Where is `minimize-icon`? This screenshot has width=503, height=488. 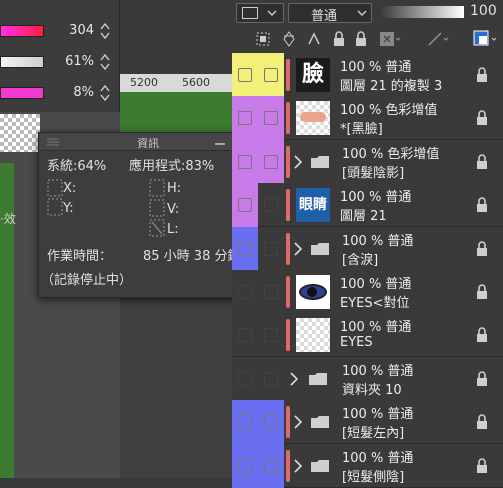 minimize-icon is located at coordinates (220, 142).